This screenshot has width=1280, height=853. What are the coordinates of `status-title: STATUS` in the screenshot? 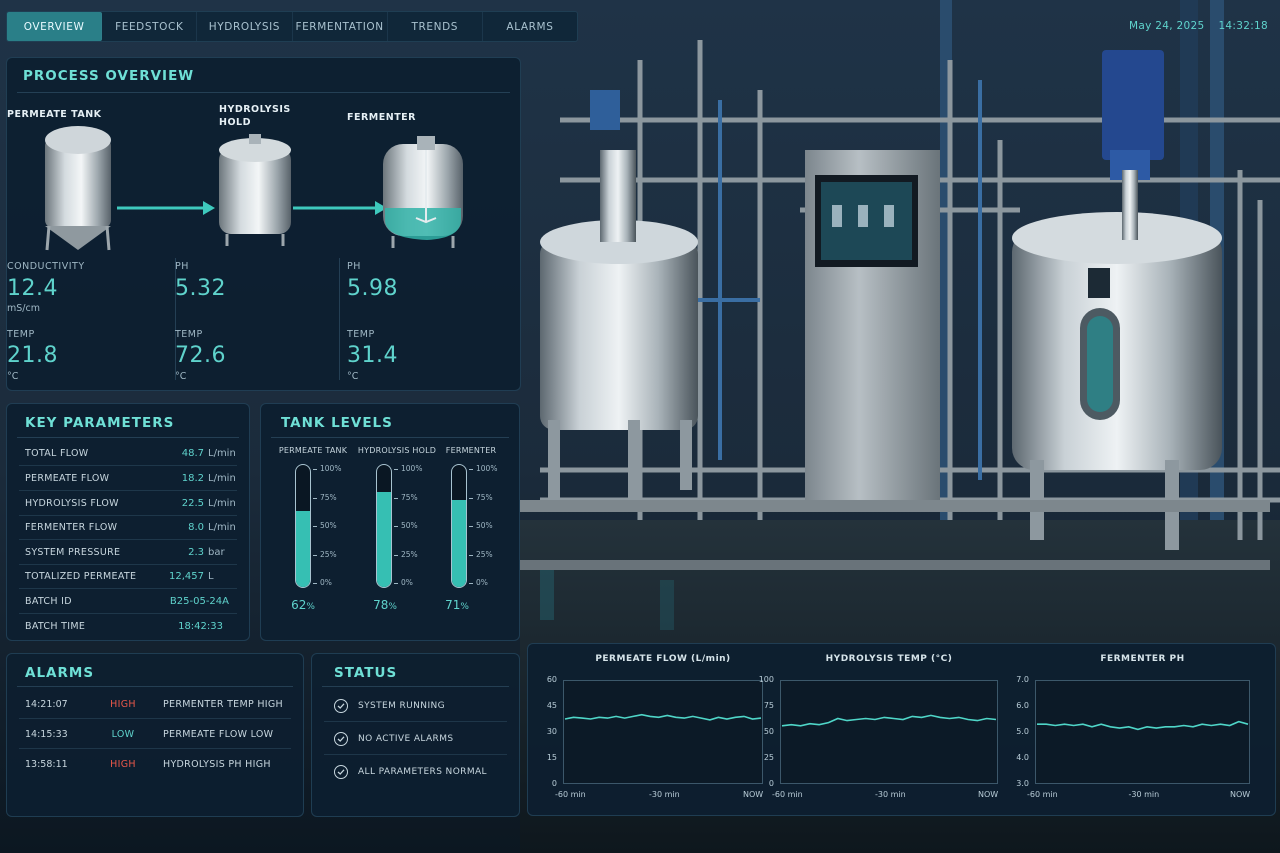 It's located at (366, 673).